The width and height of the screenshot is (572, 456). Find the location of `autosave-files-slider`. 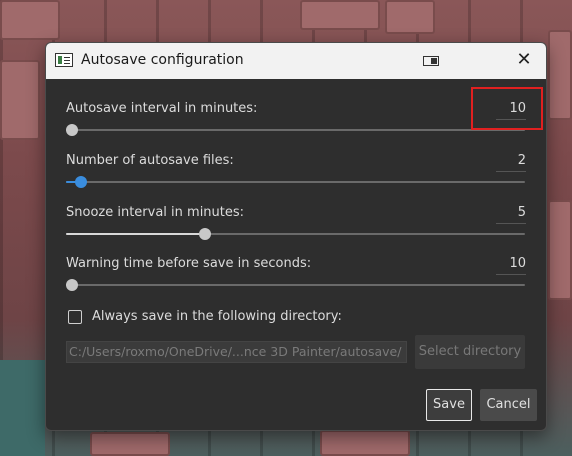

autosave-files-slider is located at coordinates (295, 182).